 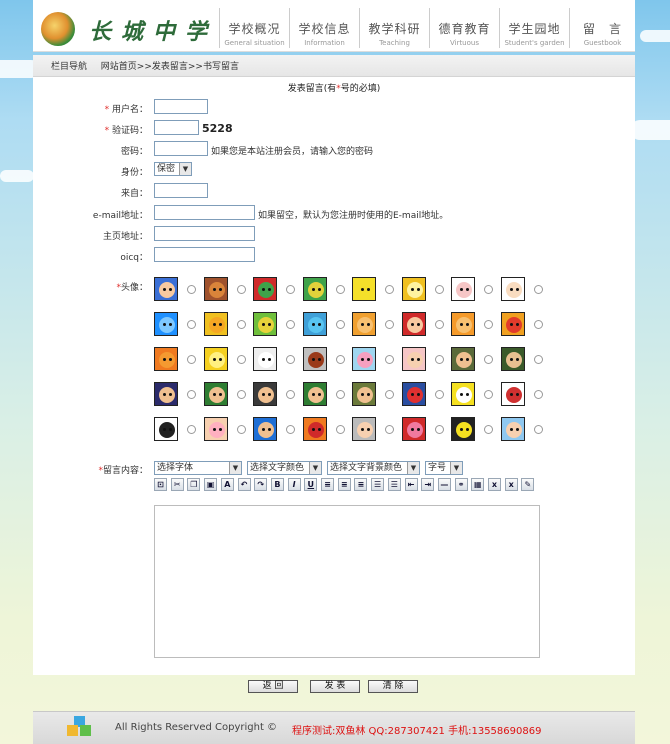 What do you see at coordinates (444, 484) in the screenshot?
I see `horizontal-rule-icon: —` at bounding box center [444, 484].